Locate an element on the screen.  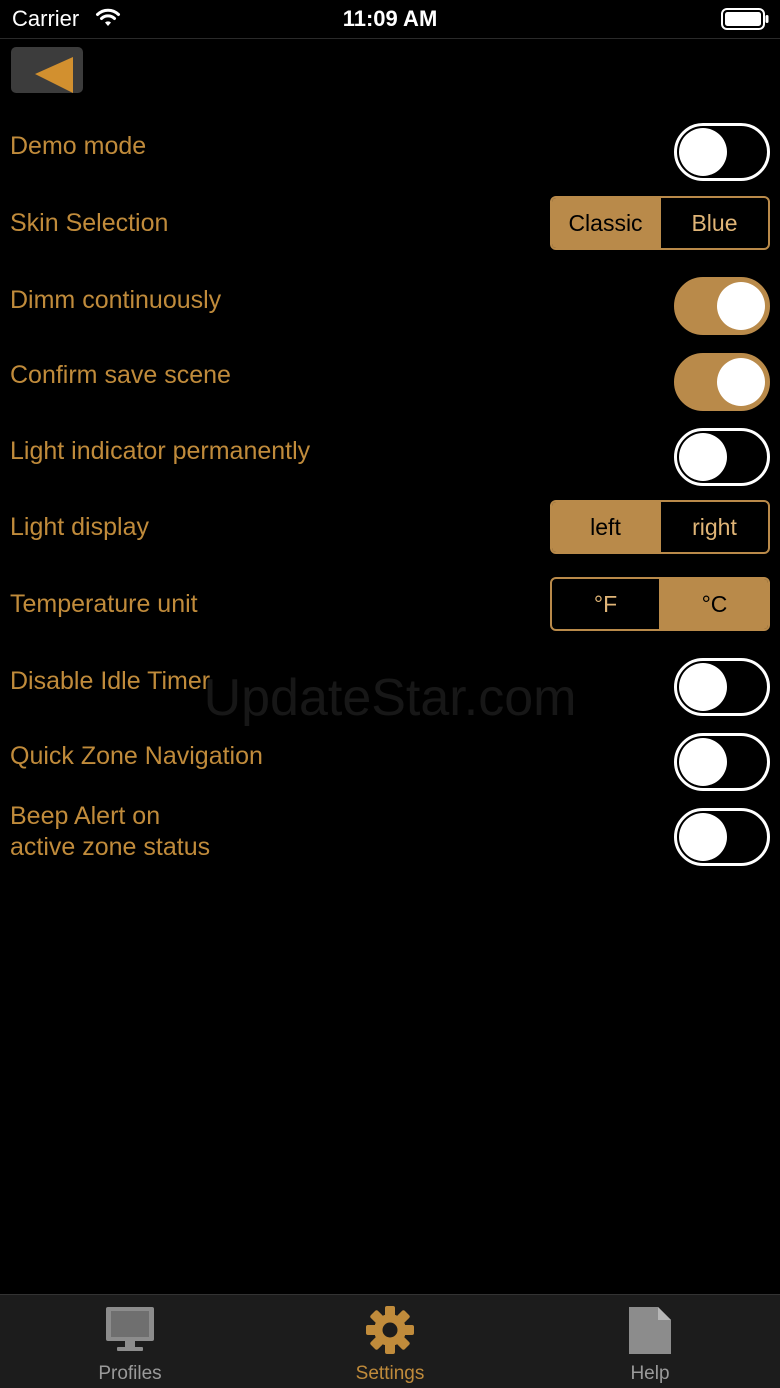
status-bar: Carrier 11:09 AM is located at coordinates (390, 19).